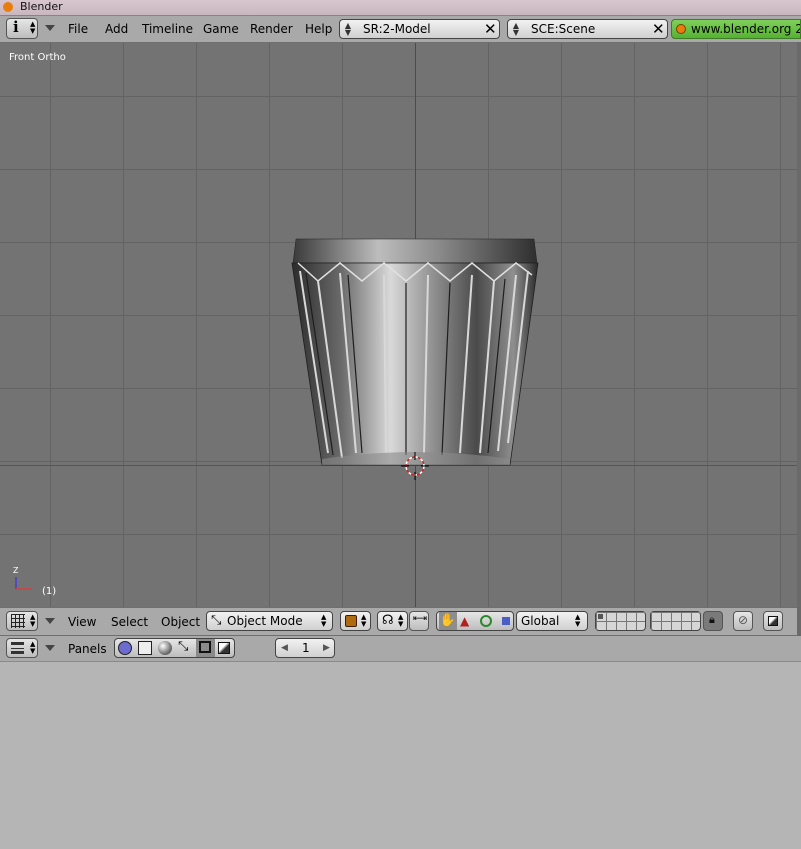  I want to click on link-icon: ⊘, so click(743, 620).